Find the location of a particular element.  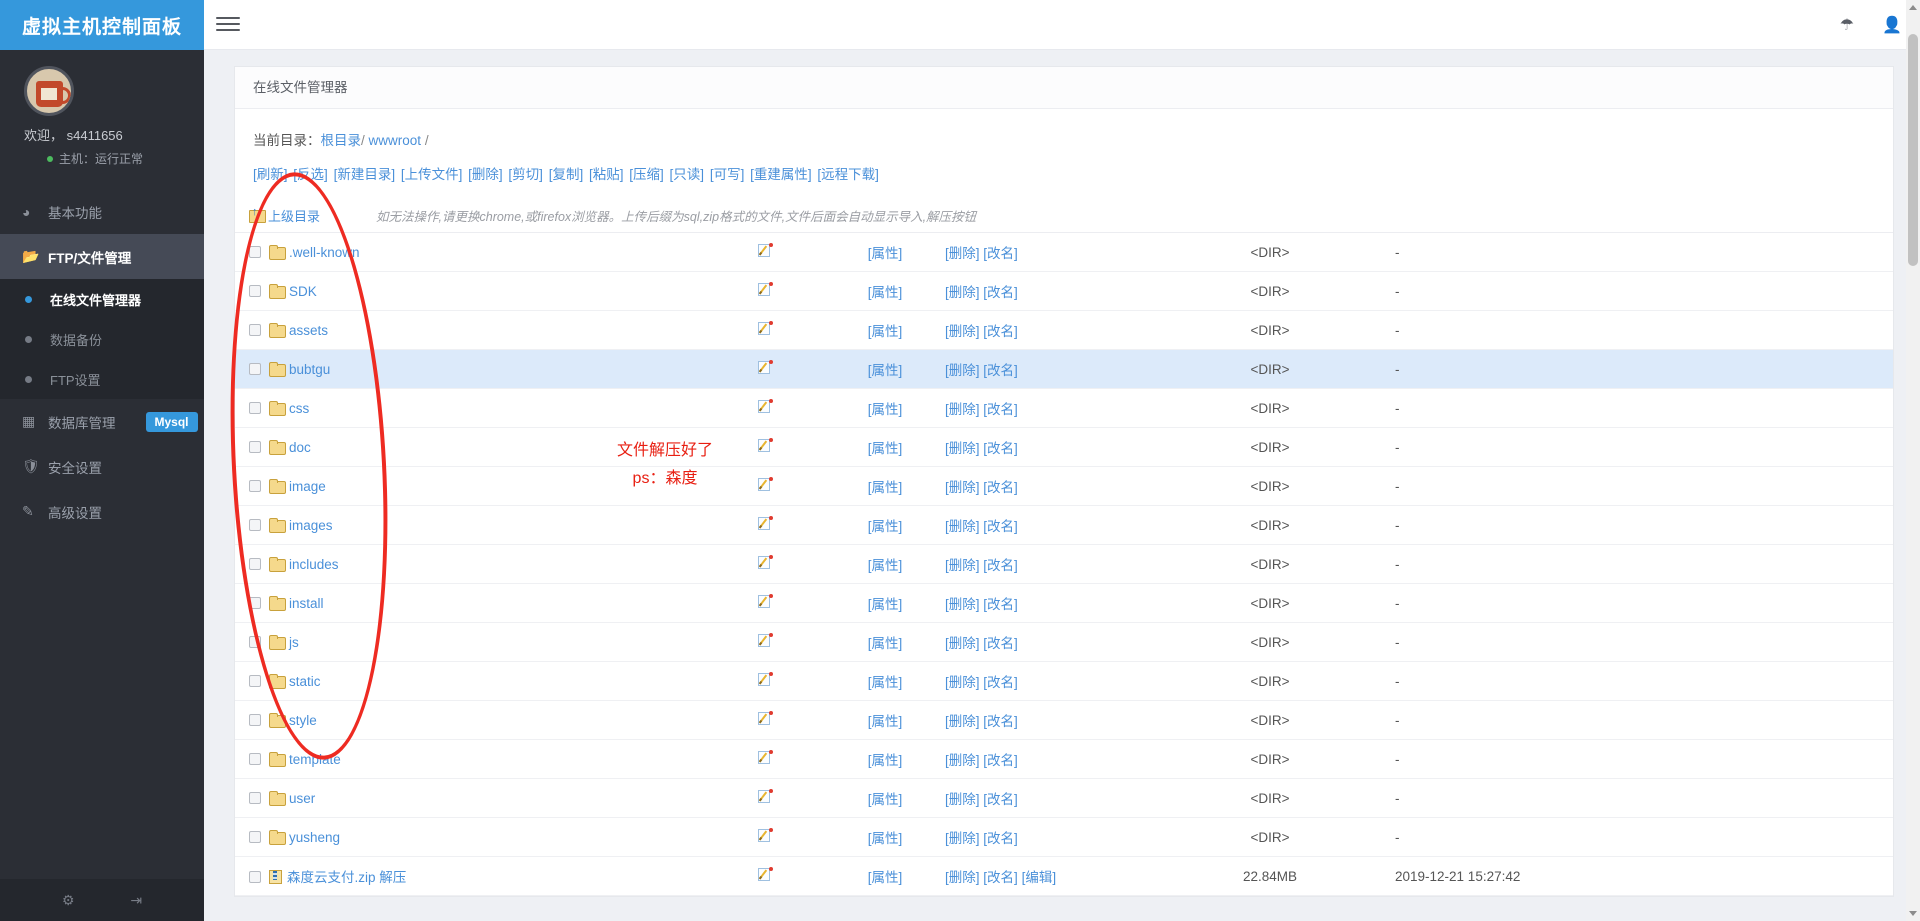

table-row: images [属性] [删除] [改名] <DIR> - is located at coordinates (1064, 525).